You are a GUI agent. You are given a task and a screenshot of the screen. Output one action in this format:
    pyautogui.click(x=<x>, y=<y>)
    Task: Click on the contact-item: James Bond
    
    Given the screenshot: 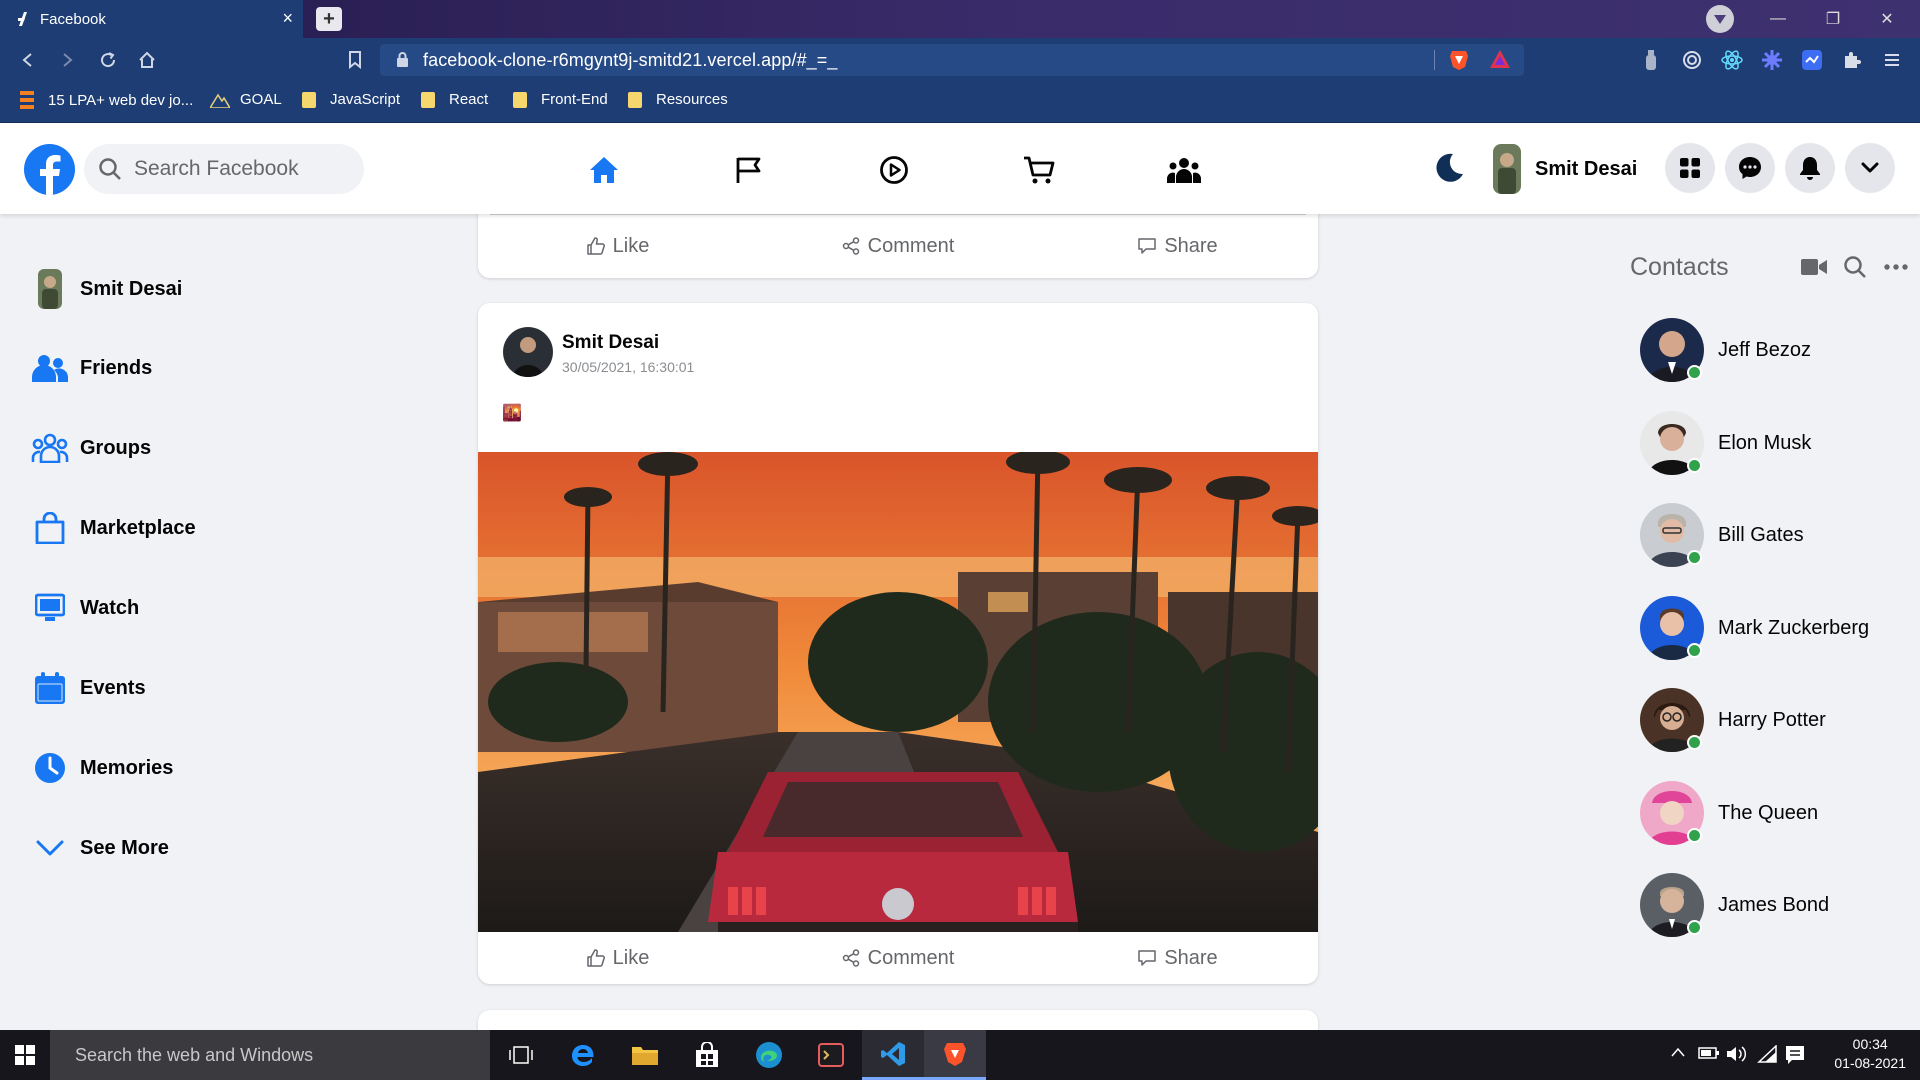 What is the action you would take?
    pyautogui.click(x=1734, y=905)
    